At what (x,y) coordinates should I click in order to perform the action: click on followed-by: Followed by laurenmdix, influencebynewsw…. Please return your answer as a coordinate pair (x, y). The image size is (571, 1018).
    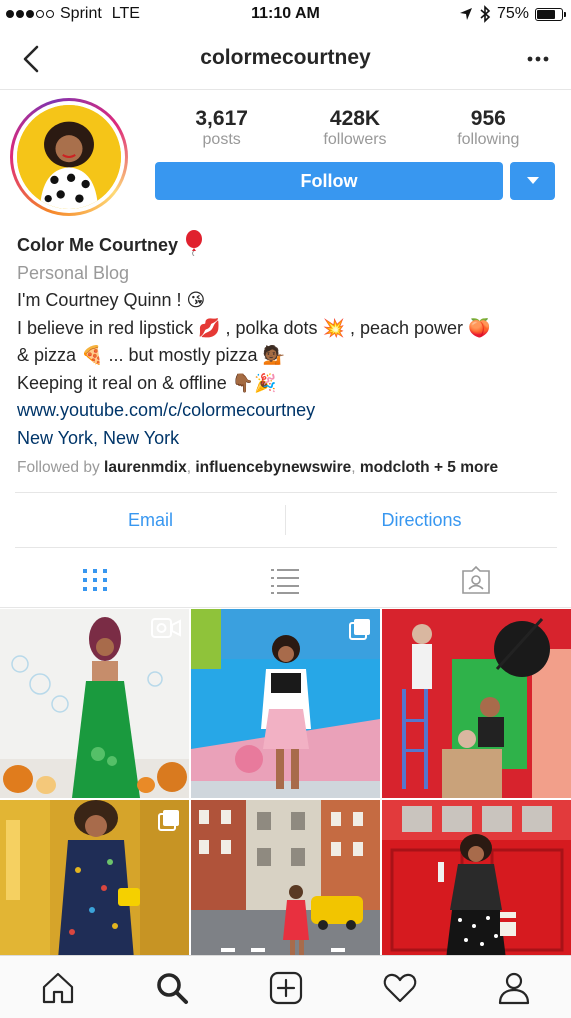
    Looking at the image, I should click on (289, 468).